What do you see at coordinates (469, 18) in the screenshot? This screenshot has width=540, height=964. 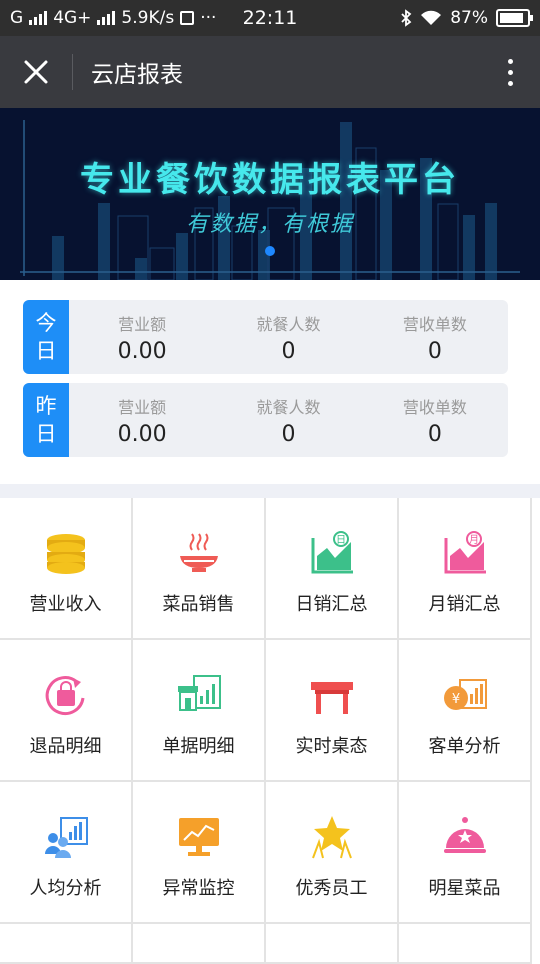 I see `battery-percent: 87%` at bounding box center [469, 18].